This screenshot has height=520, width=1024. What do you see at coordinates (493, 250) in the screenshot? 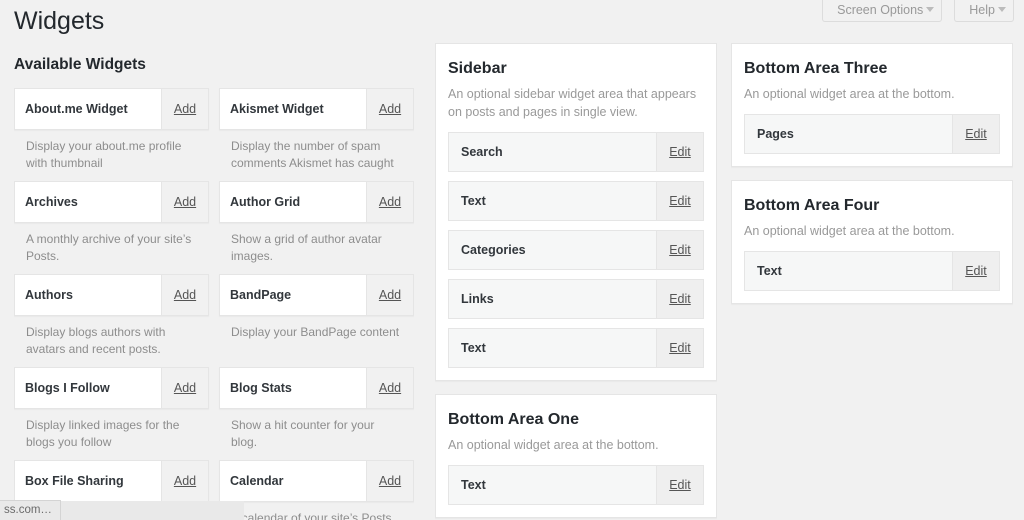
I see `assigned-widget-name: Categories` at bounding box center [493, 250].